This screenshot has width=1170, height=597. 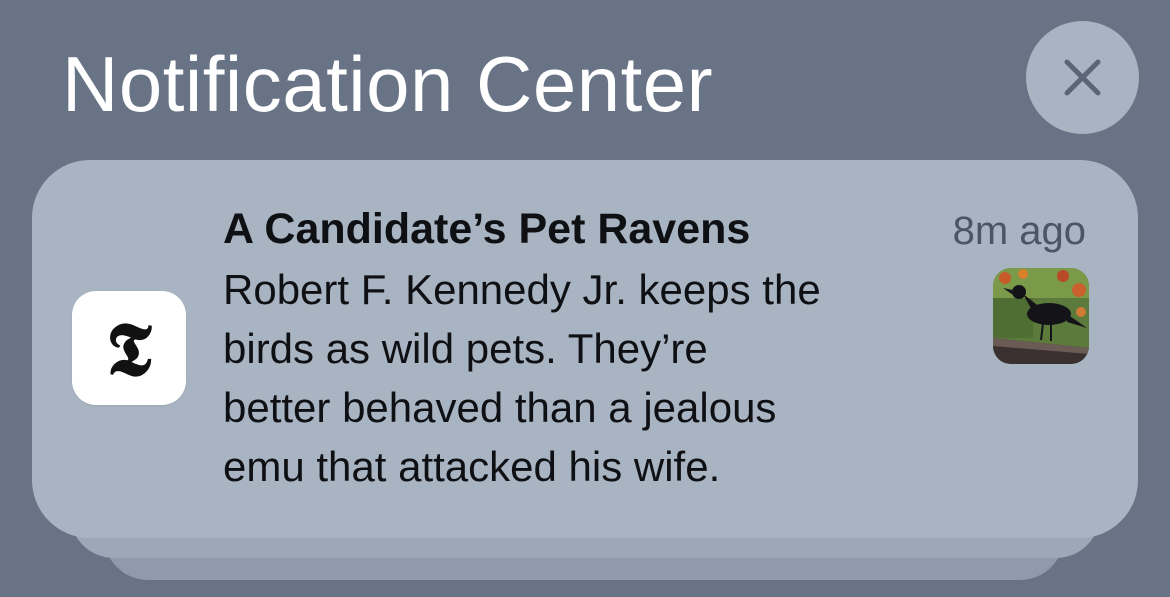 I want to click on notification-title: A Candidate’s Pet Ravens, so click(x=487, y=229).